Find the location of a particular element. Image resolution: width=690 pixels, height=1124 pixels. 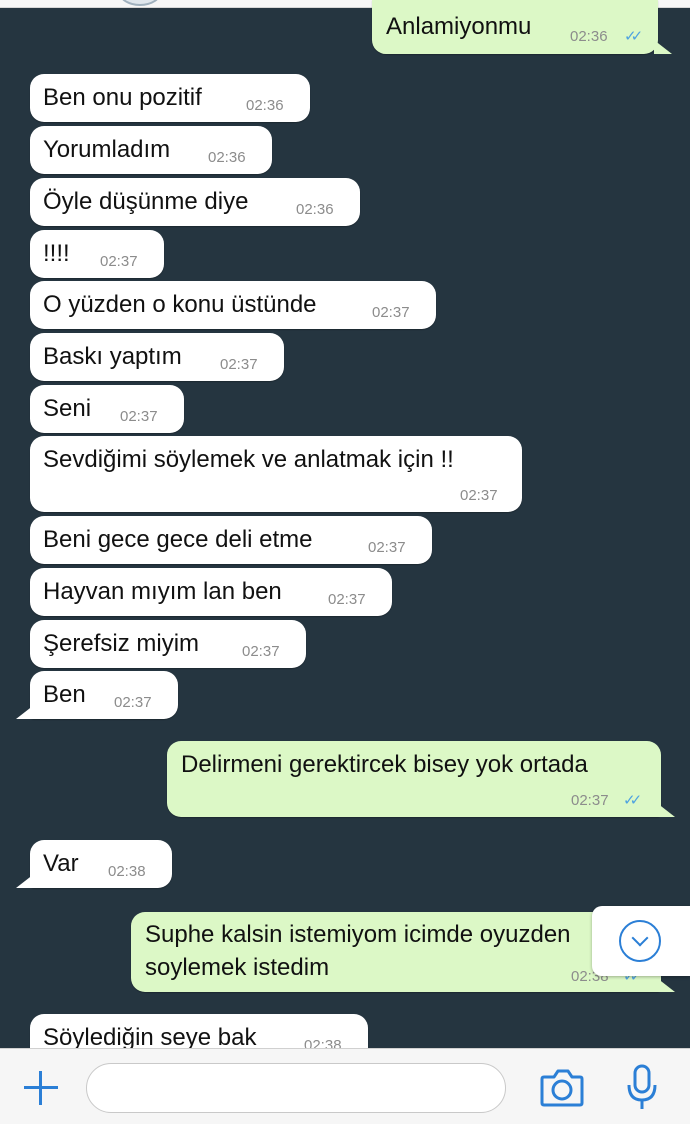

message-text: Delirmeni gerektircek bisey yok ortada is located at coordinates (384, 764).